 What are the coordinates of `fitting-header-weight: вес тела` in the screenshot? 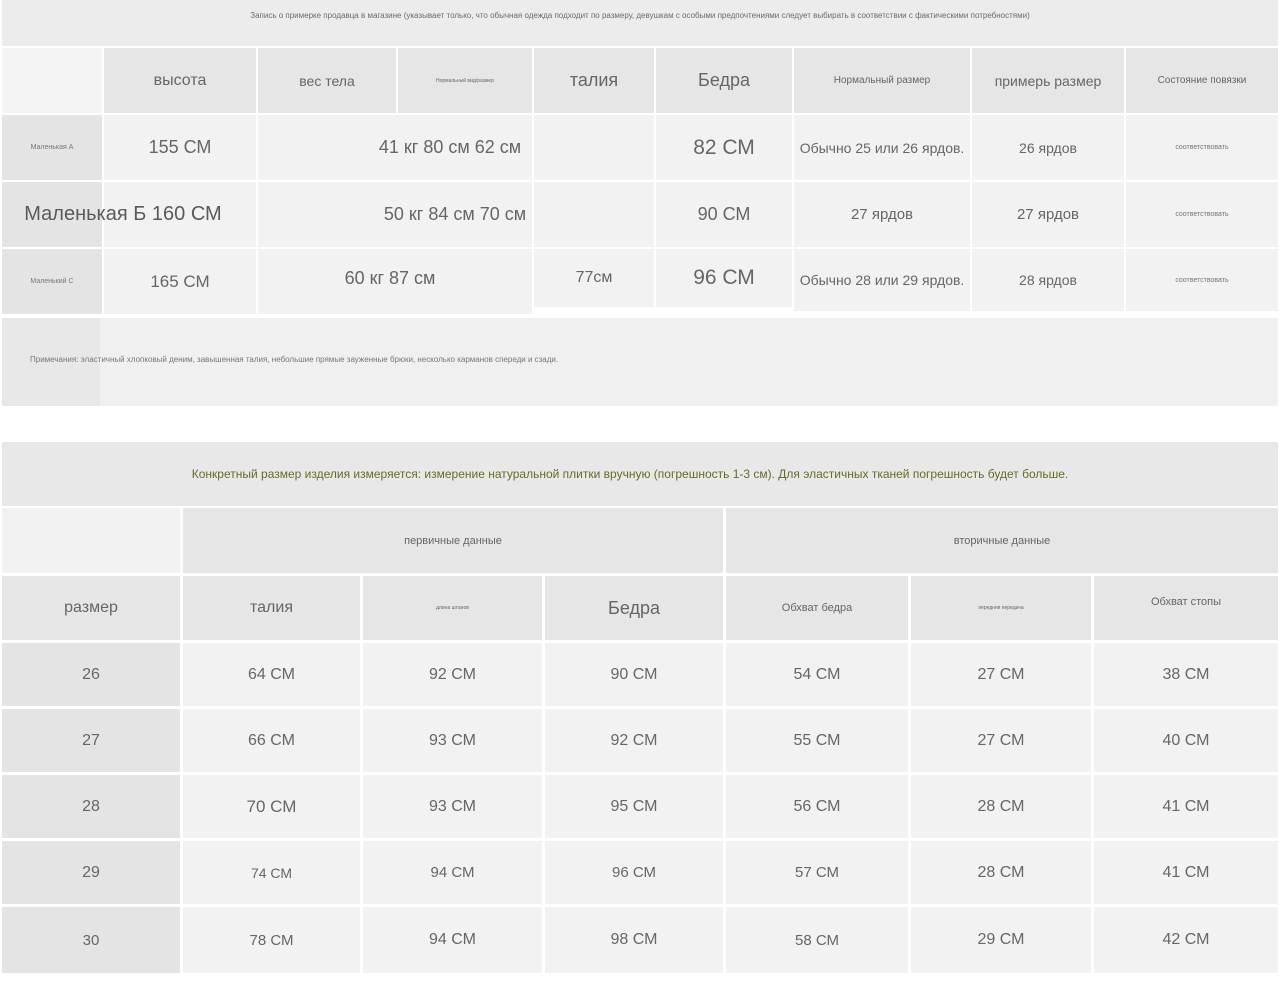 It's located at (327, 80).